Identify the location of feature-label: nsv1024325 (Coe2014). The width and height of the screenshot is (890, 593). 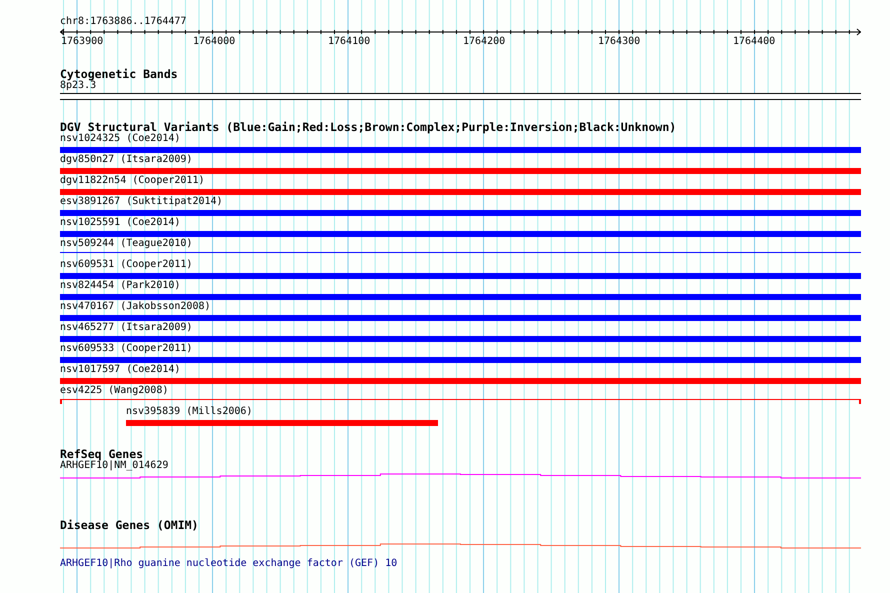
(120, 139).